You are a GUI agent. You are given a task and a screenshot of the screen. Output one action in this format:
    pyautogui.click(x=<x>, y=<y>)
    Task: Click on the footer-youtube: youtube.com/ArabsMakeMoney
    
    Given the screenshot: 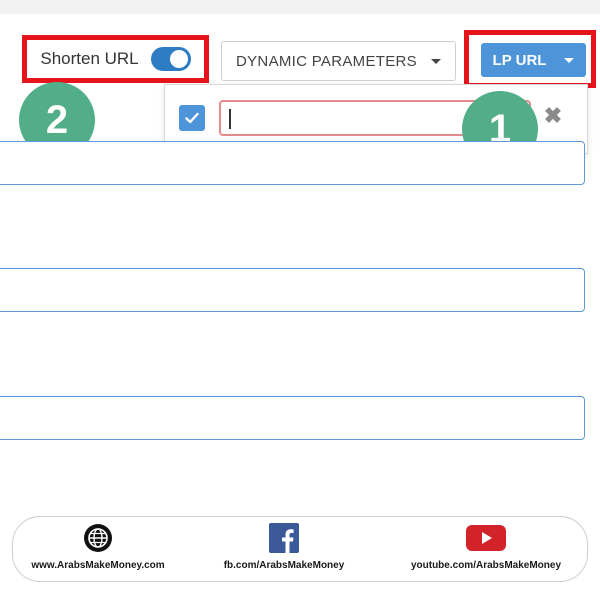 What is the action you would take?
    pyautogui.click(x=486, y=551)
    